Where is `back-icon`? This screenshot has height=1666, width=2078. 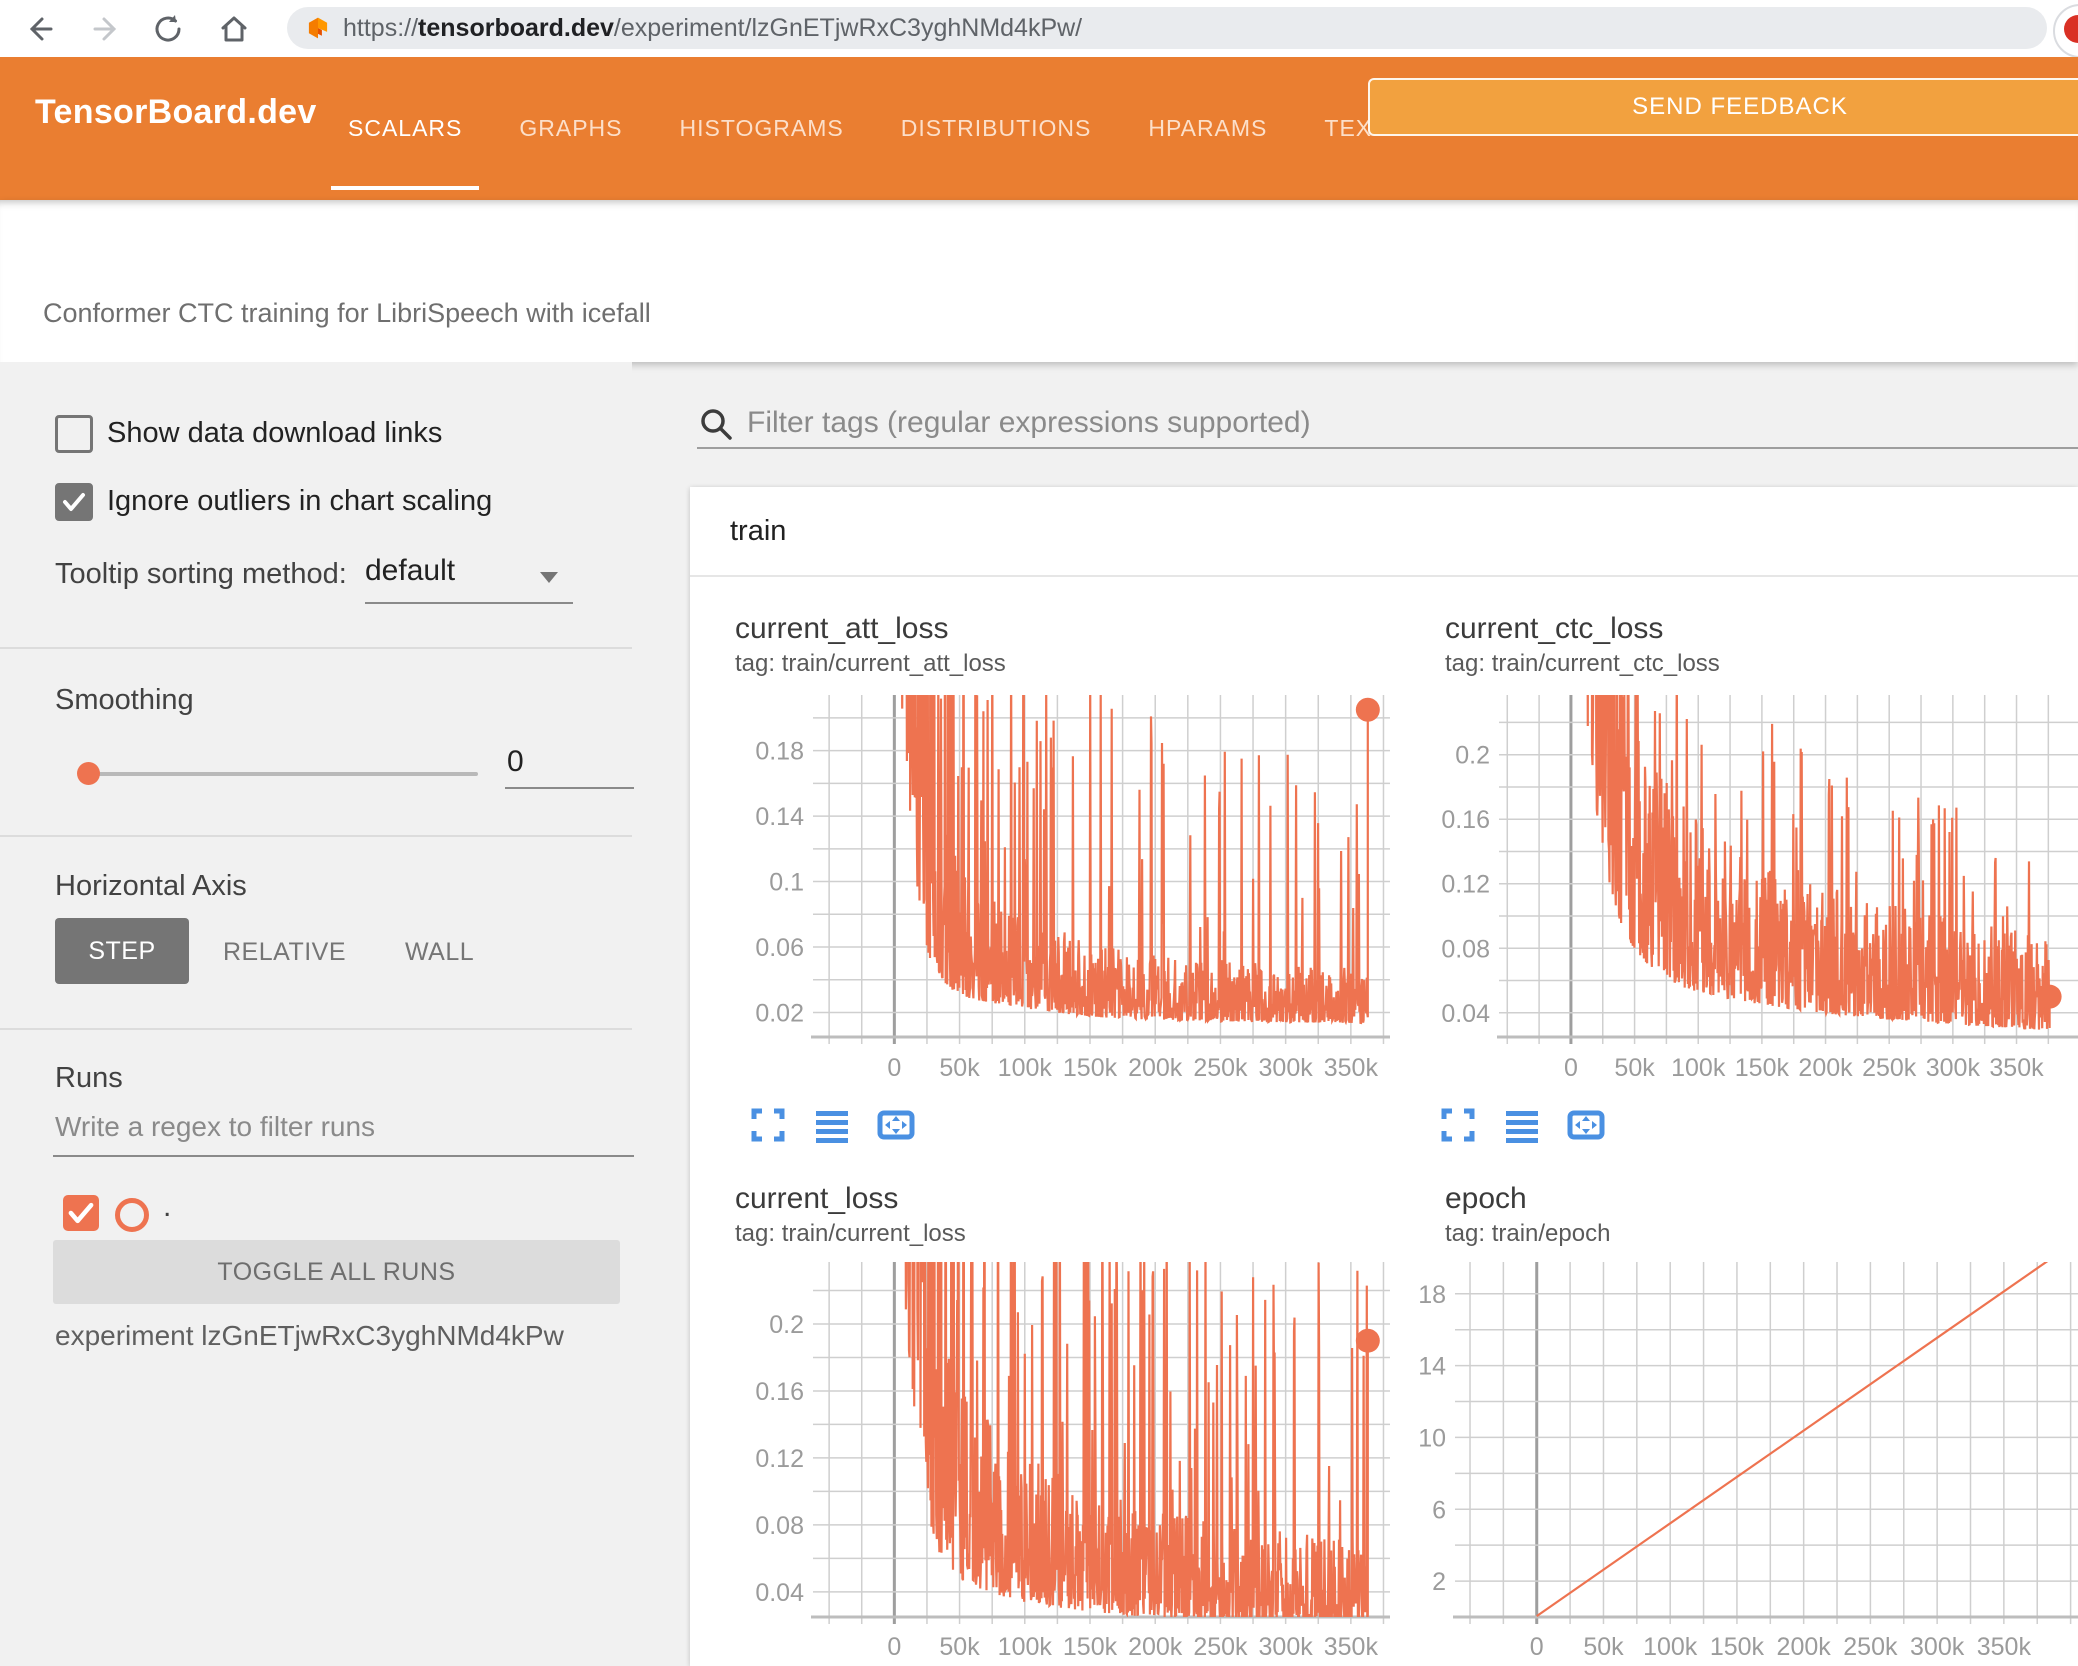
back-icon is located at coordinates (38, 29).